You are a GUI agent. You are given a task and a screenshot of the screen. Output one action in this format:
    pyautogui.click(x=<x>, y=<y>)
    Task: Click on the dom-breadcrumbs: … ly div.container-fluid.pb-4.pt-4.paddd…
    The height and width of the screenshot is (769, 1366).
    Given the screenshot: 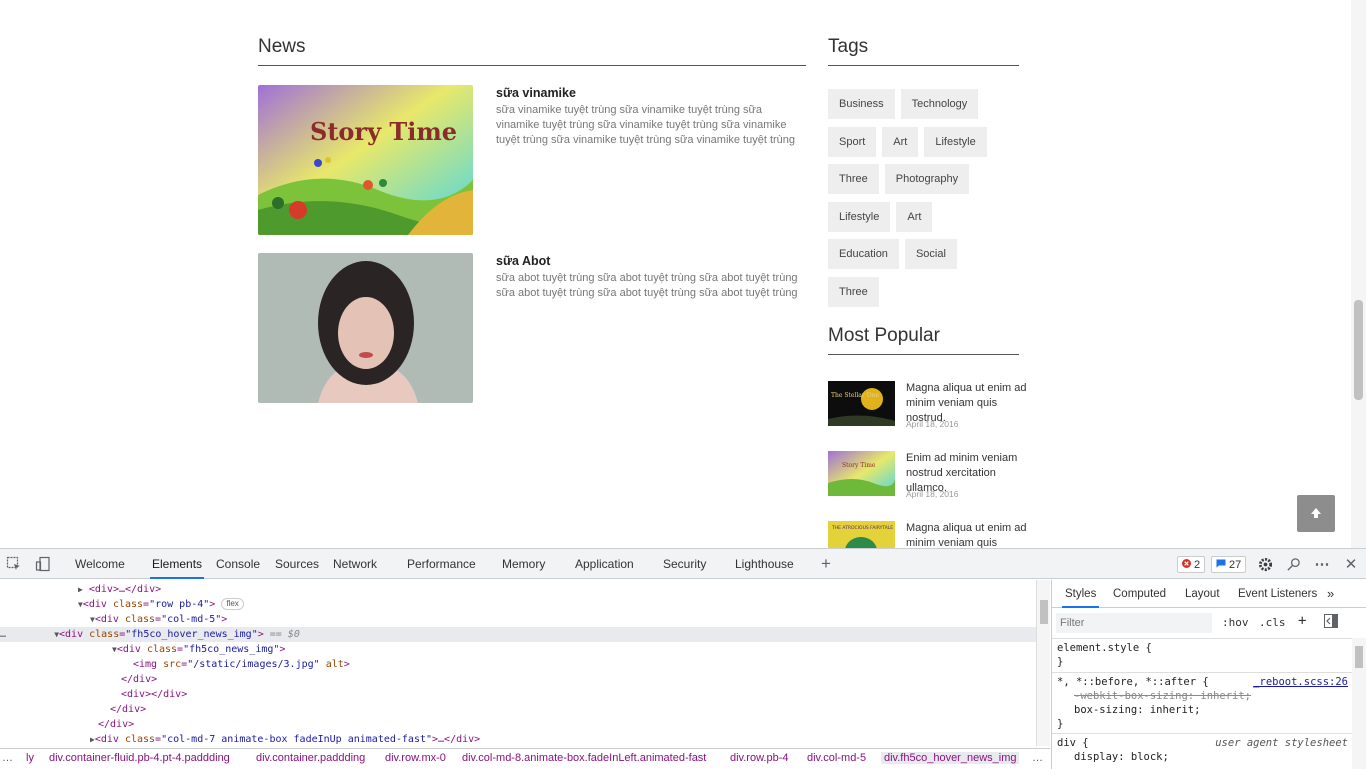 What is the action you would take?
    pyautogui.click(x=525, y=758)
    